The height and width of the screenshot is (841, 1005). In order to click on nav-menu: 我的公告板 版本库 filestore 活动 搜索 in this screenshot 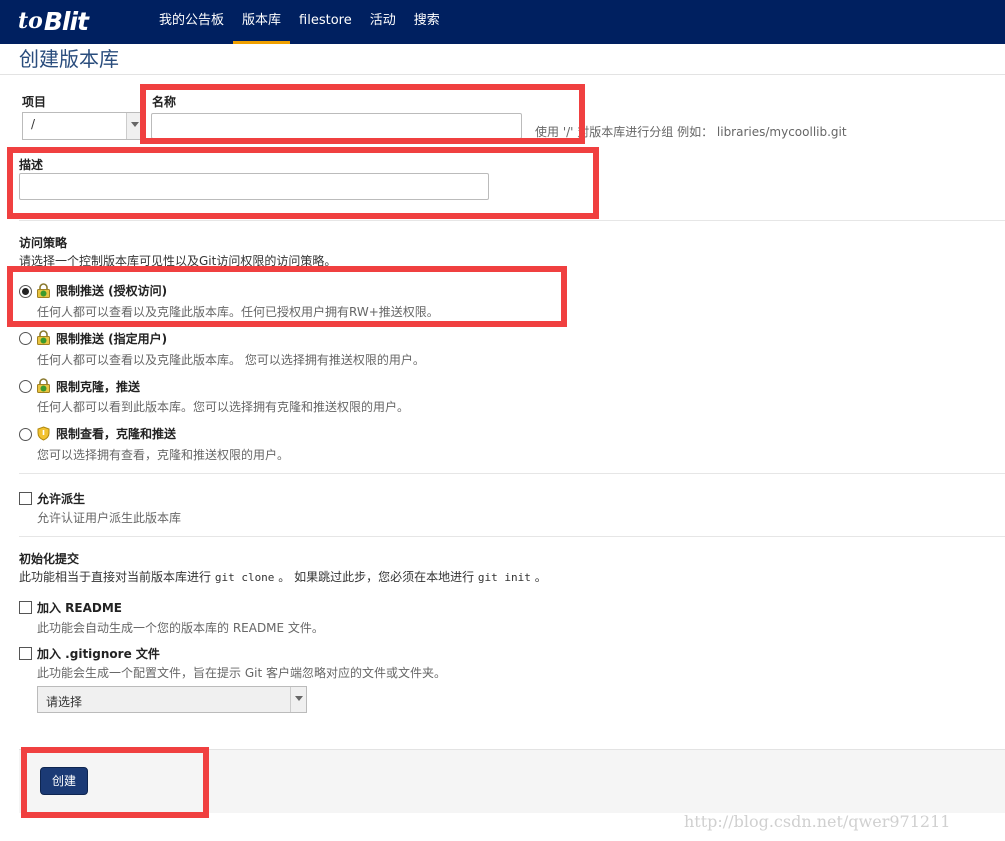, I will do `click(299, 22)`.